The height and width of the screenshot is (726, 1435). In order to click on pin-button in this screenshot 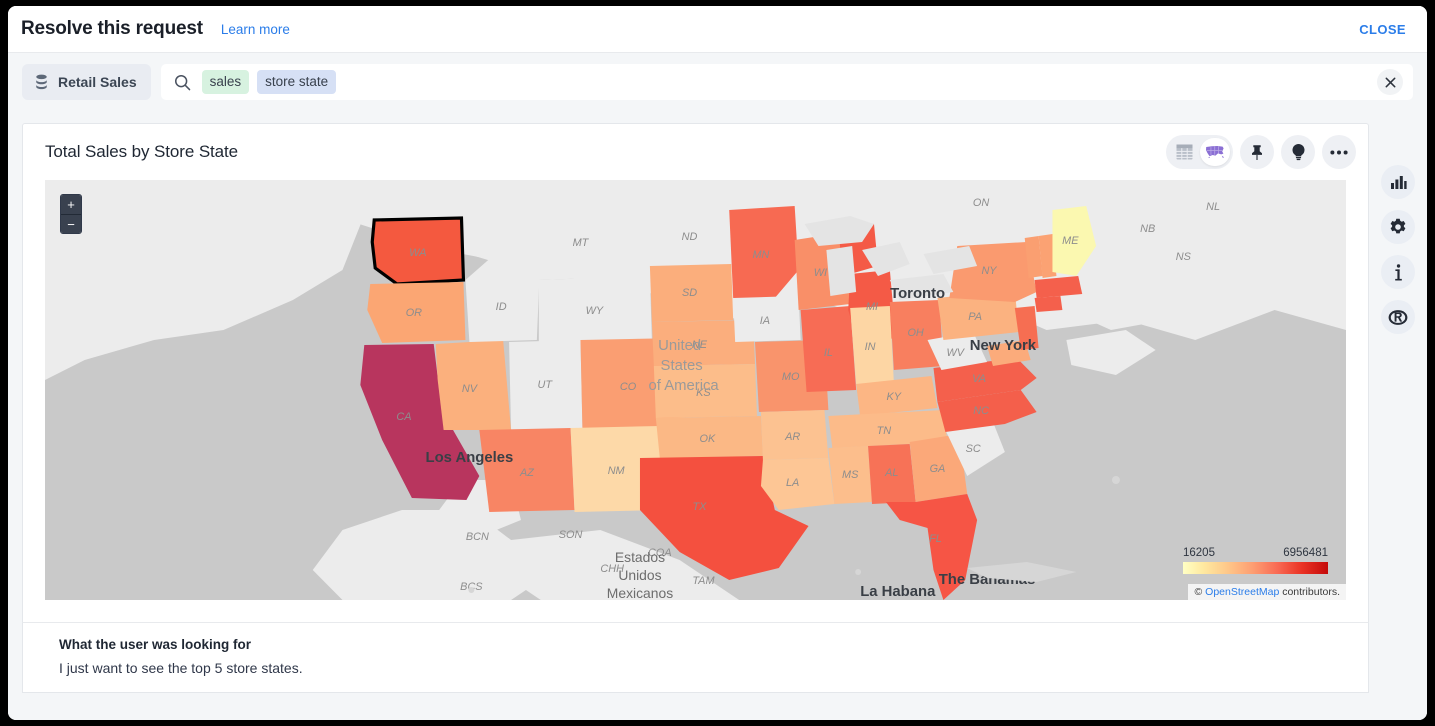, I will do `click(1257, 152)`.